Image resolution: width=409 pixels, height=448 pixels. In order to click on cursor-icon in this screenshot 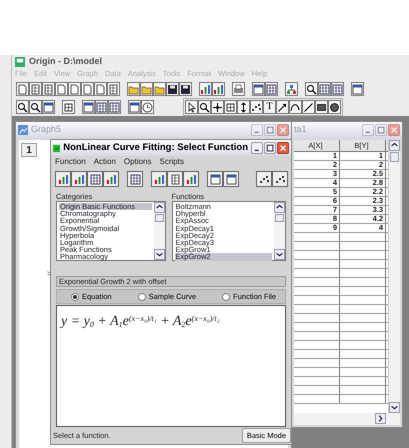, I will do `click(191, 107)`.